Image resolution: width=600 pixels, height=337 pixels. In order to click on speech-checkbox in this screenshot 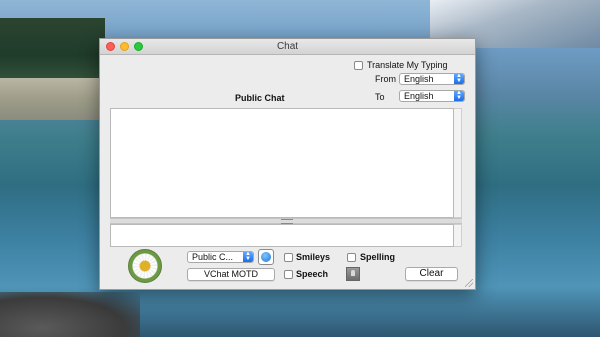, I will do `click(288, 274)`.